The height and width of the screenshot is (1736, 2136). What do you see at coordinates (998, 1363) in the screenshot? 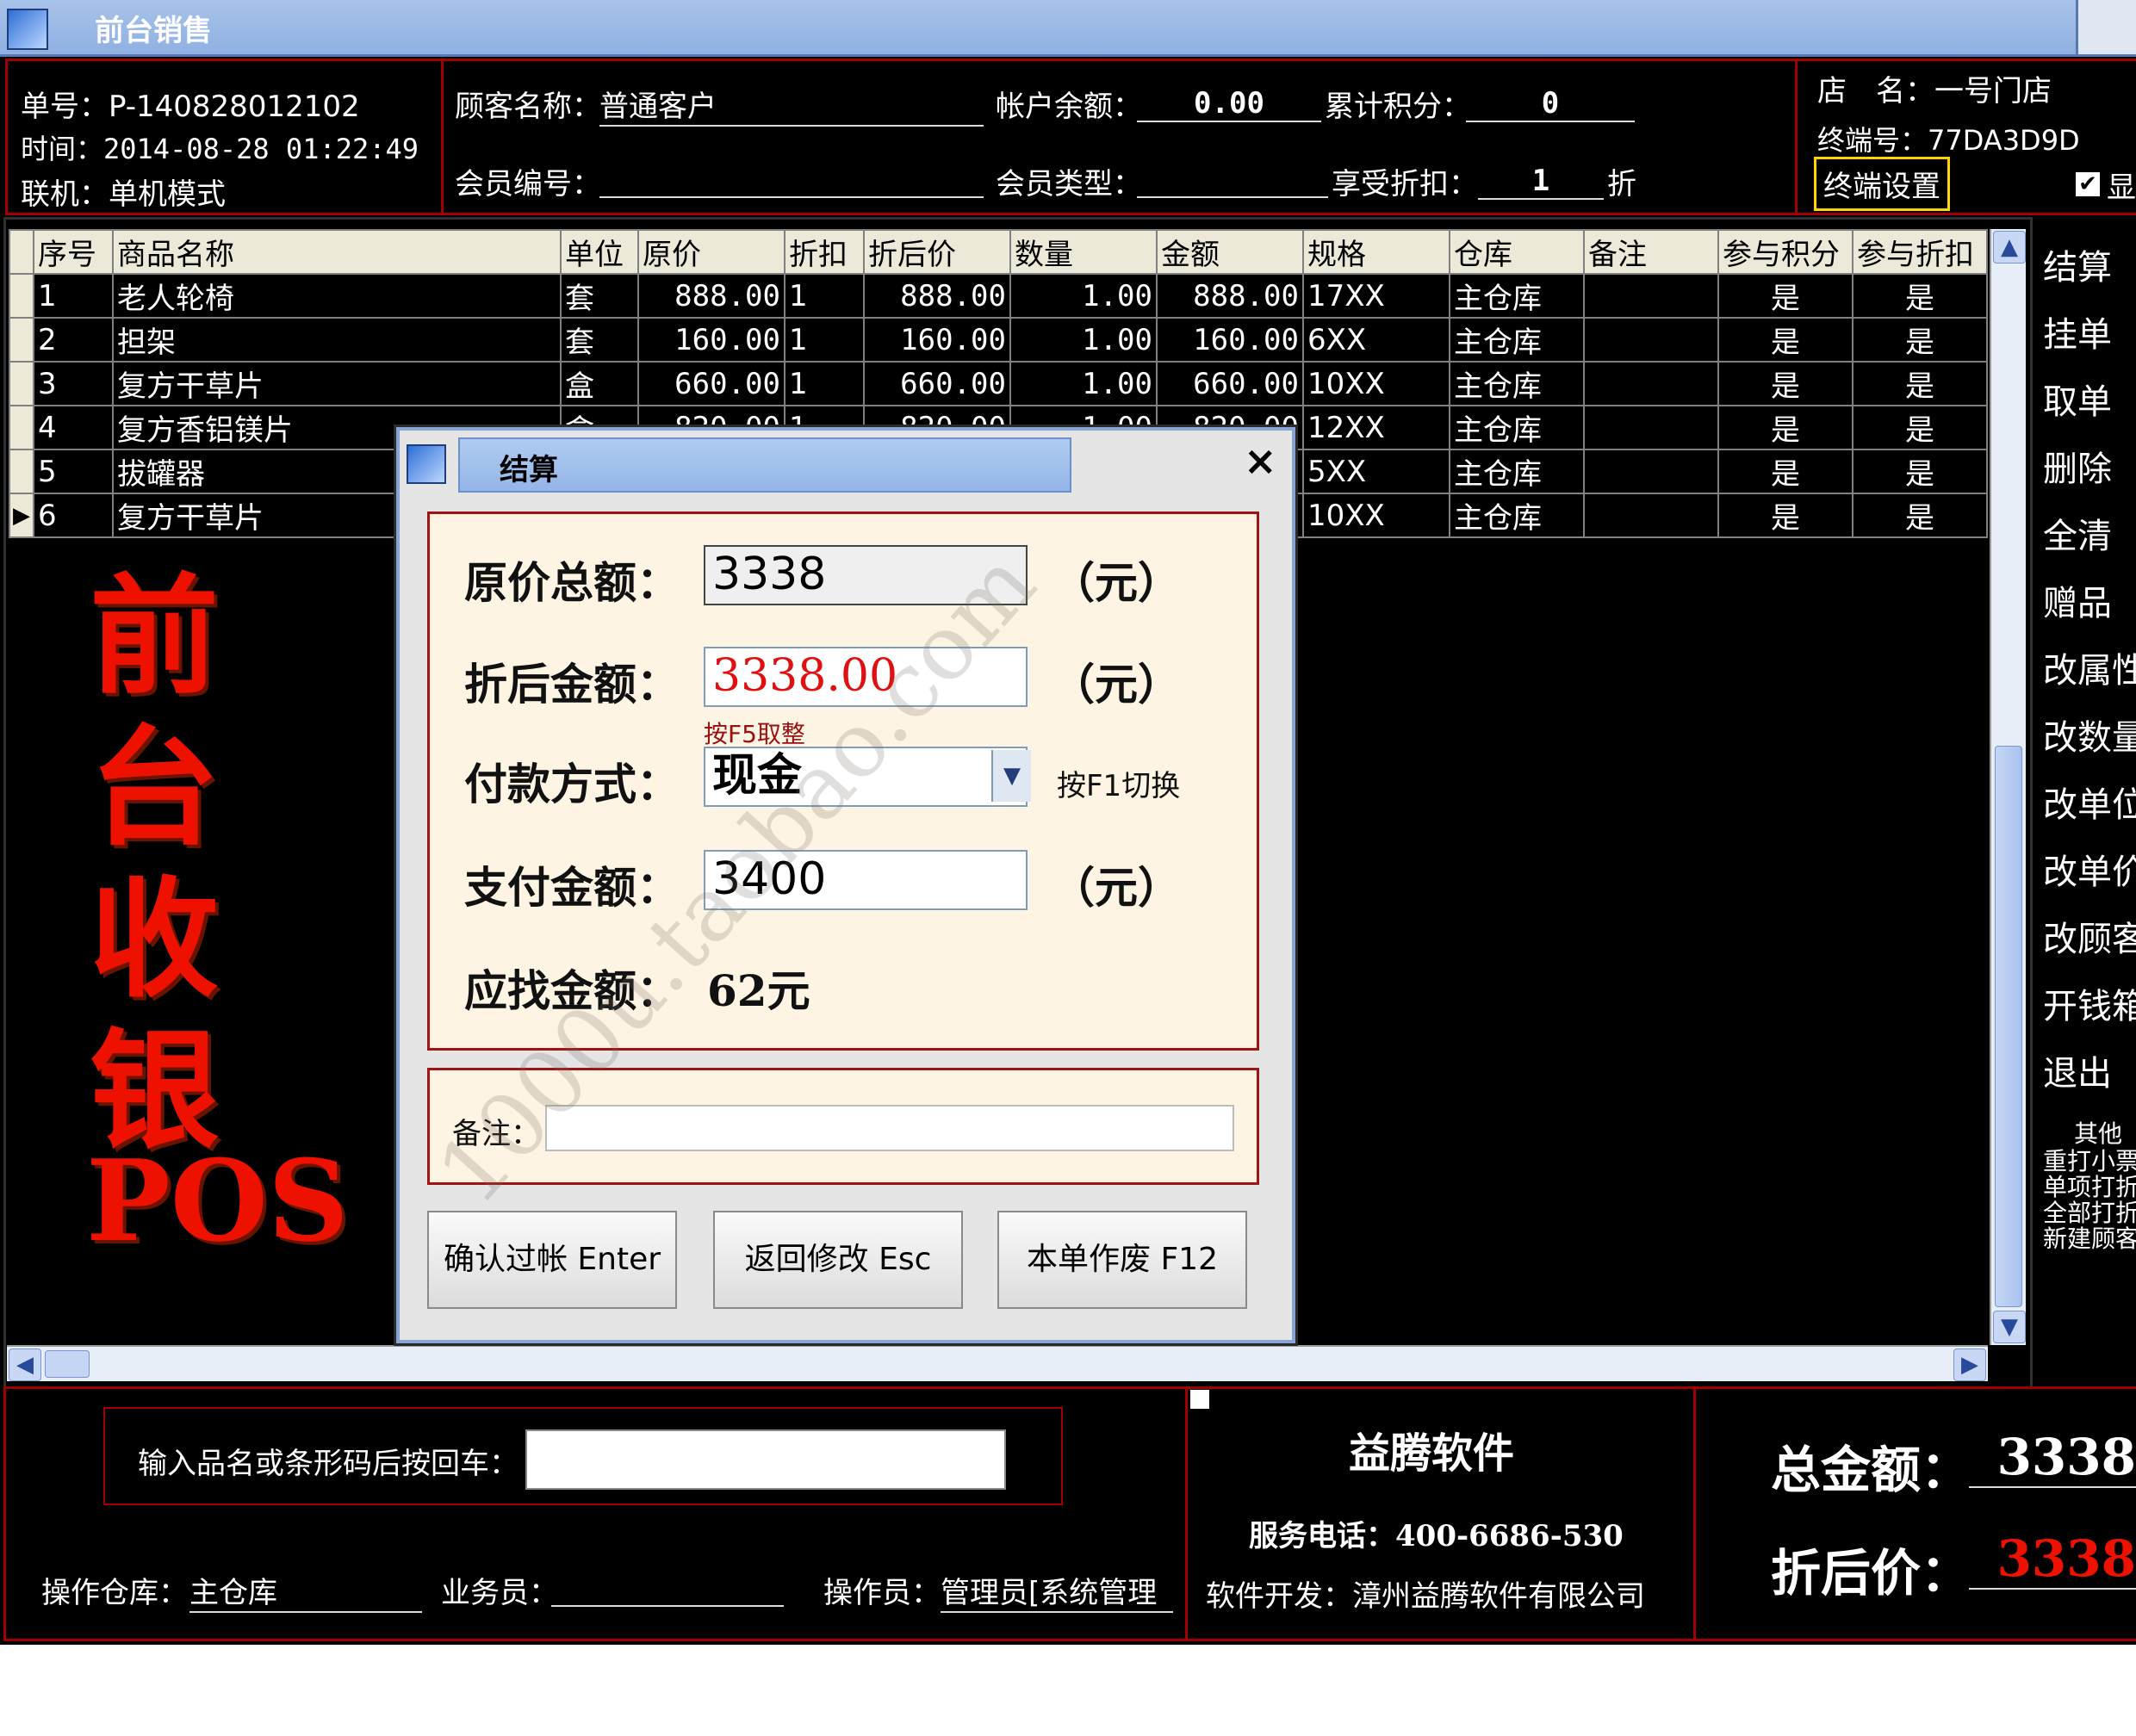
I see `horizontal-scrollbar: ◀ ▶` at bounding box center [998, 1363].